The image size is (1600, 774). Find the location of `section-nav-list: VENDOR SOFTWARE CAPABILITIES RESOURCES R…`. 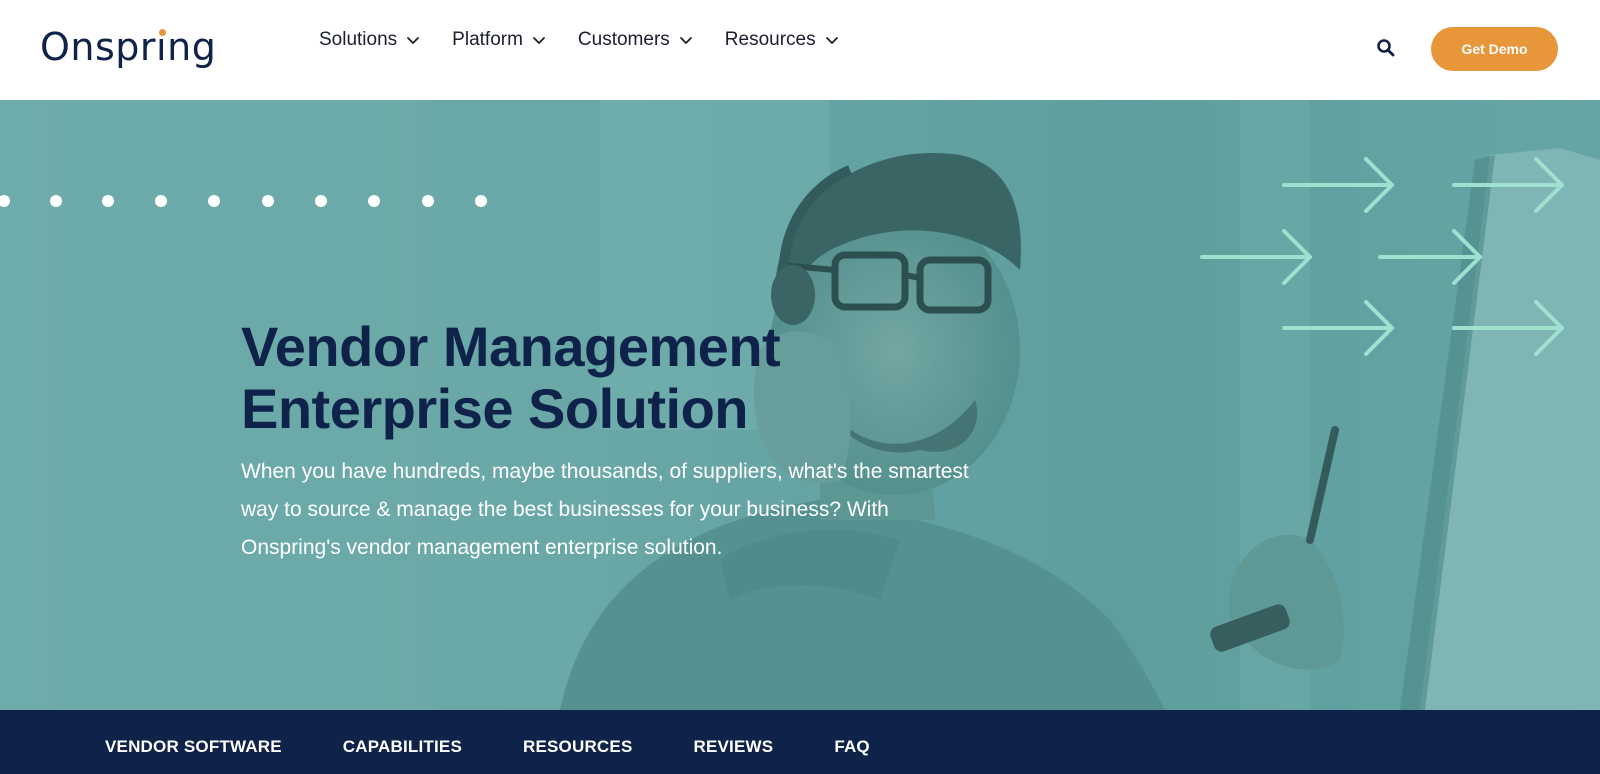

section-nav-list: VENDOR SOFTWARE CAPABILITIES RESOURCES R… is located at coordinates (518, 742).